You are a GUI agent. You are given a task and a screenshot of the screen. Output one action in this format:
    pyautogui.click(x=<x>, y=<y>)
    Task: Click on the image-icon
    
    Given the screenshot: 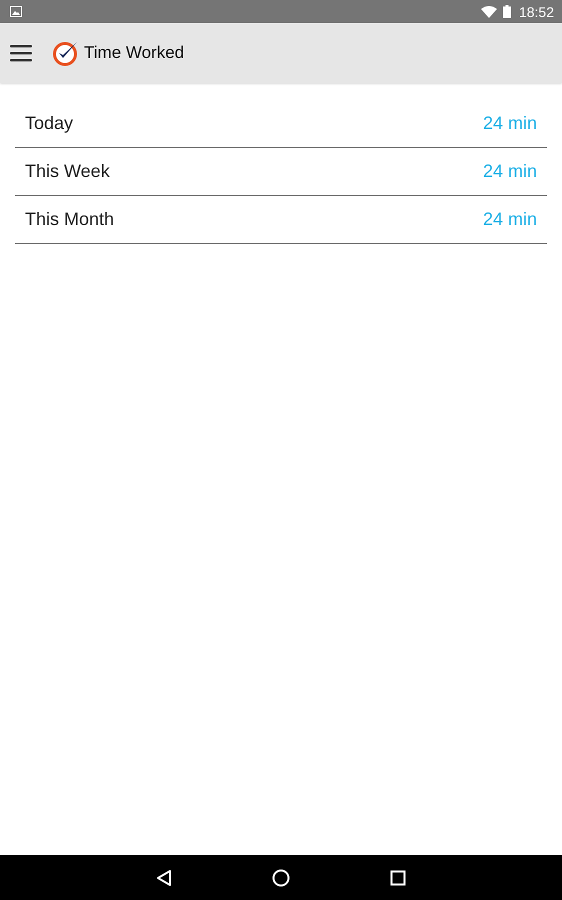 What is the action you would take?
    pyautogui.click(x=16, y=11)
    